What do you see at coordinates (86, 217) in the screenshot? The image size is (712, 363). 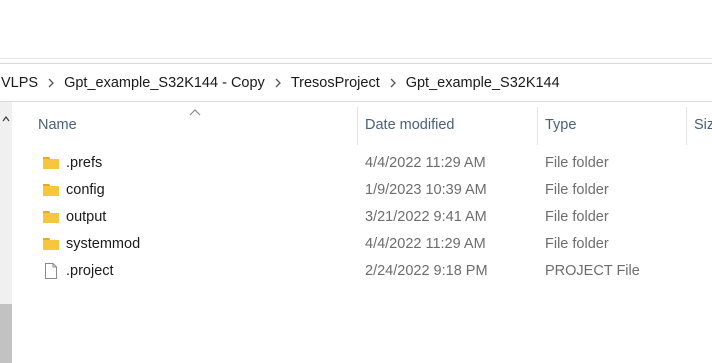 I see `file-name: output` at bounding box center [86, 217].